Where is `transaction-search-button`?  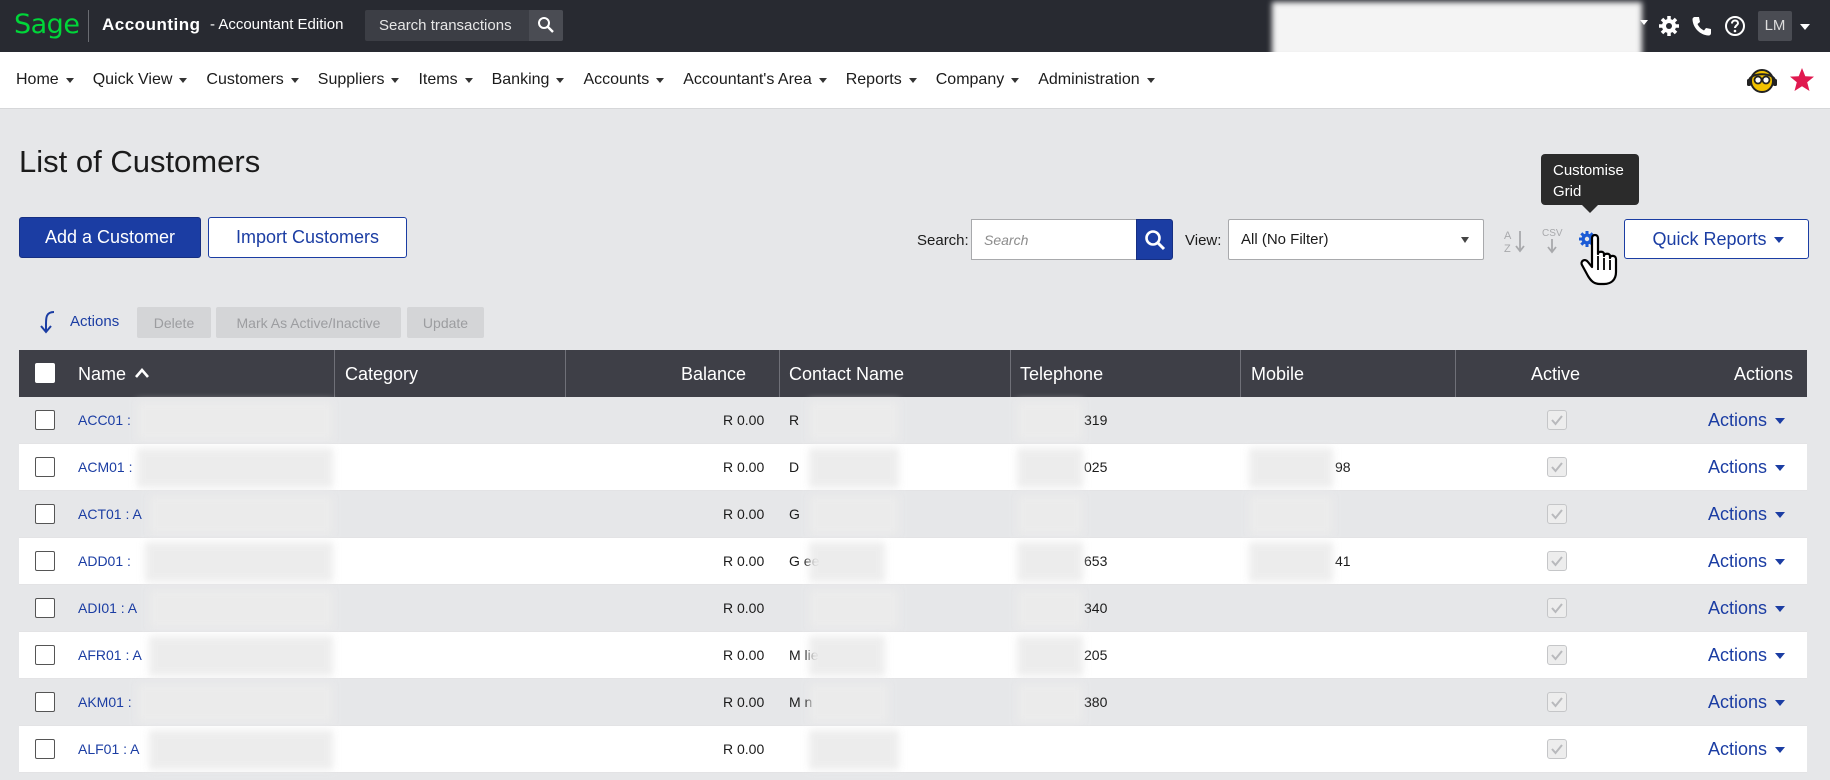
transaction-search-button is located at coordinates (546, 25).